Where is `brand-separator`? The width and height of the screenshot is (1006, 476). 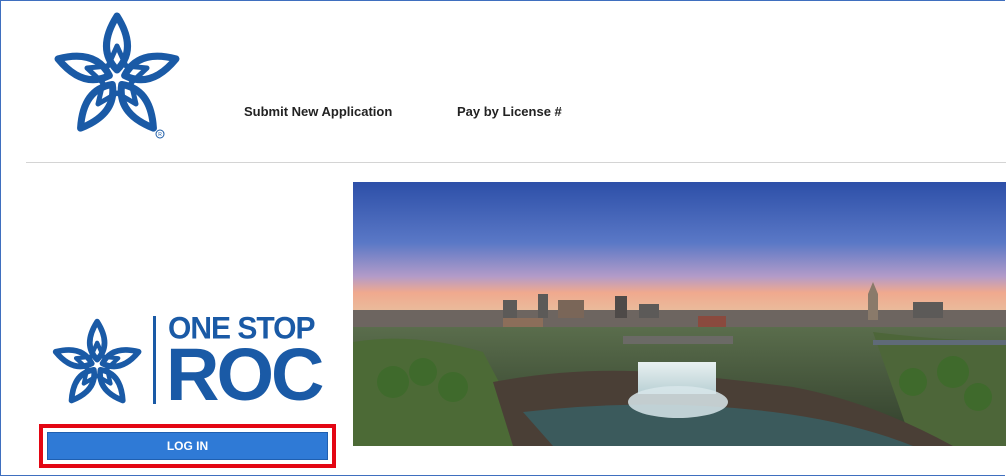 brand-separator is located at coordinates (154, 360).